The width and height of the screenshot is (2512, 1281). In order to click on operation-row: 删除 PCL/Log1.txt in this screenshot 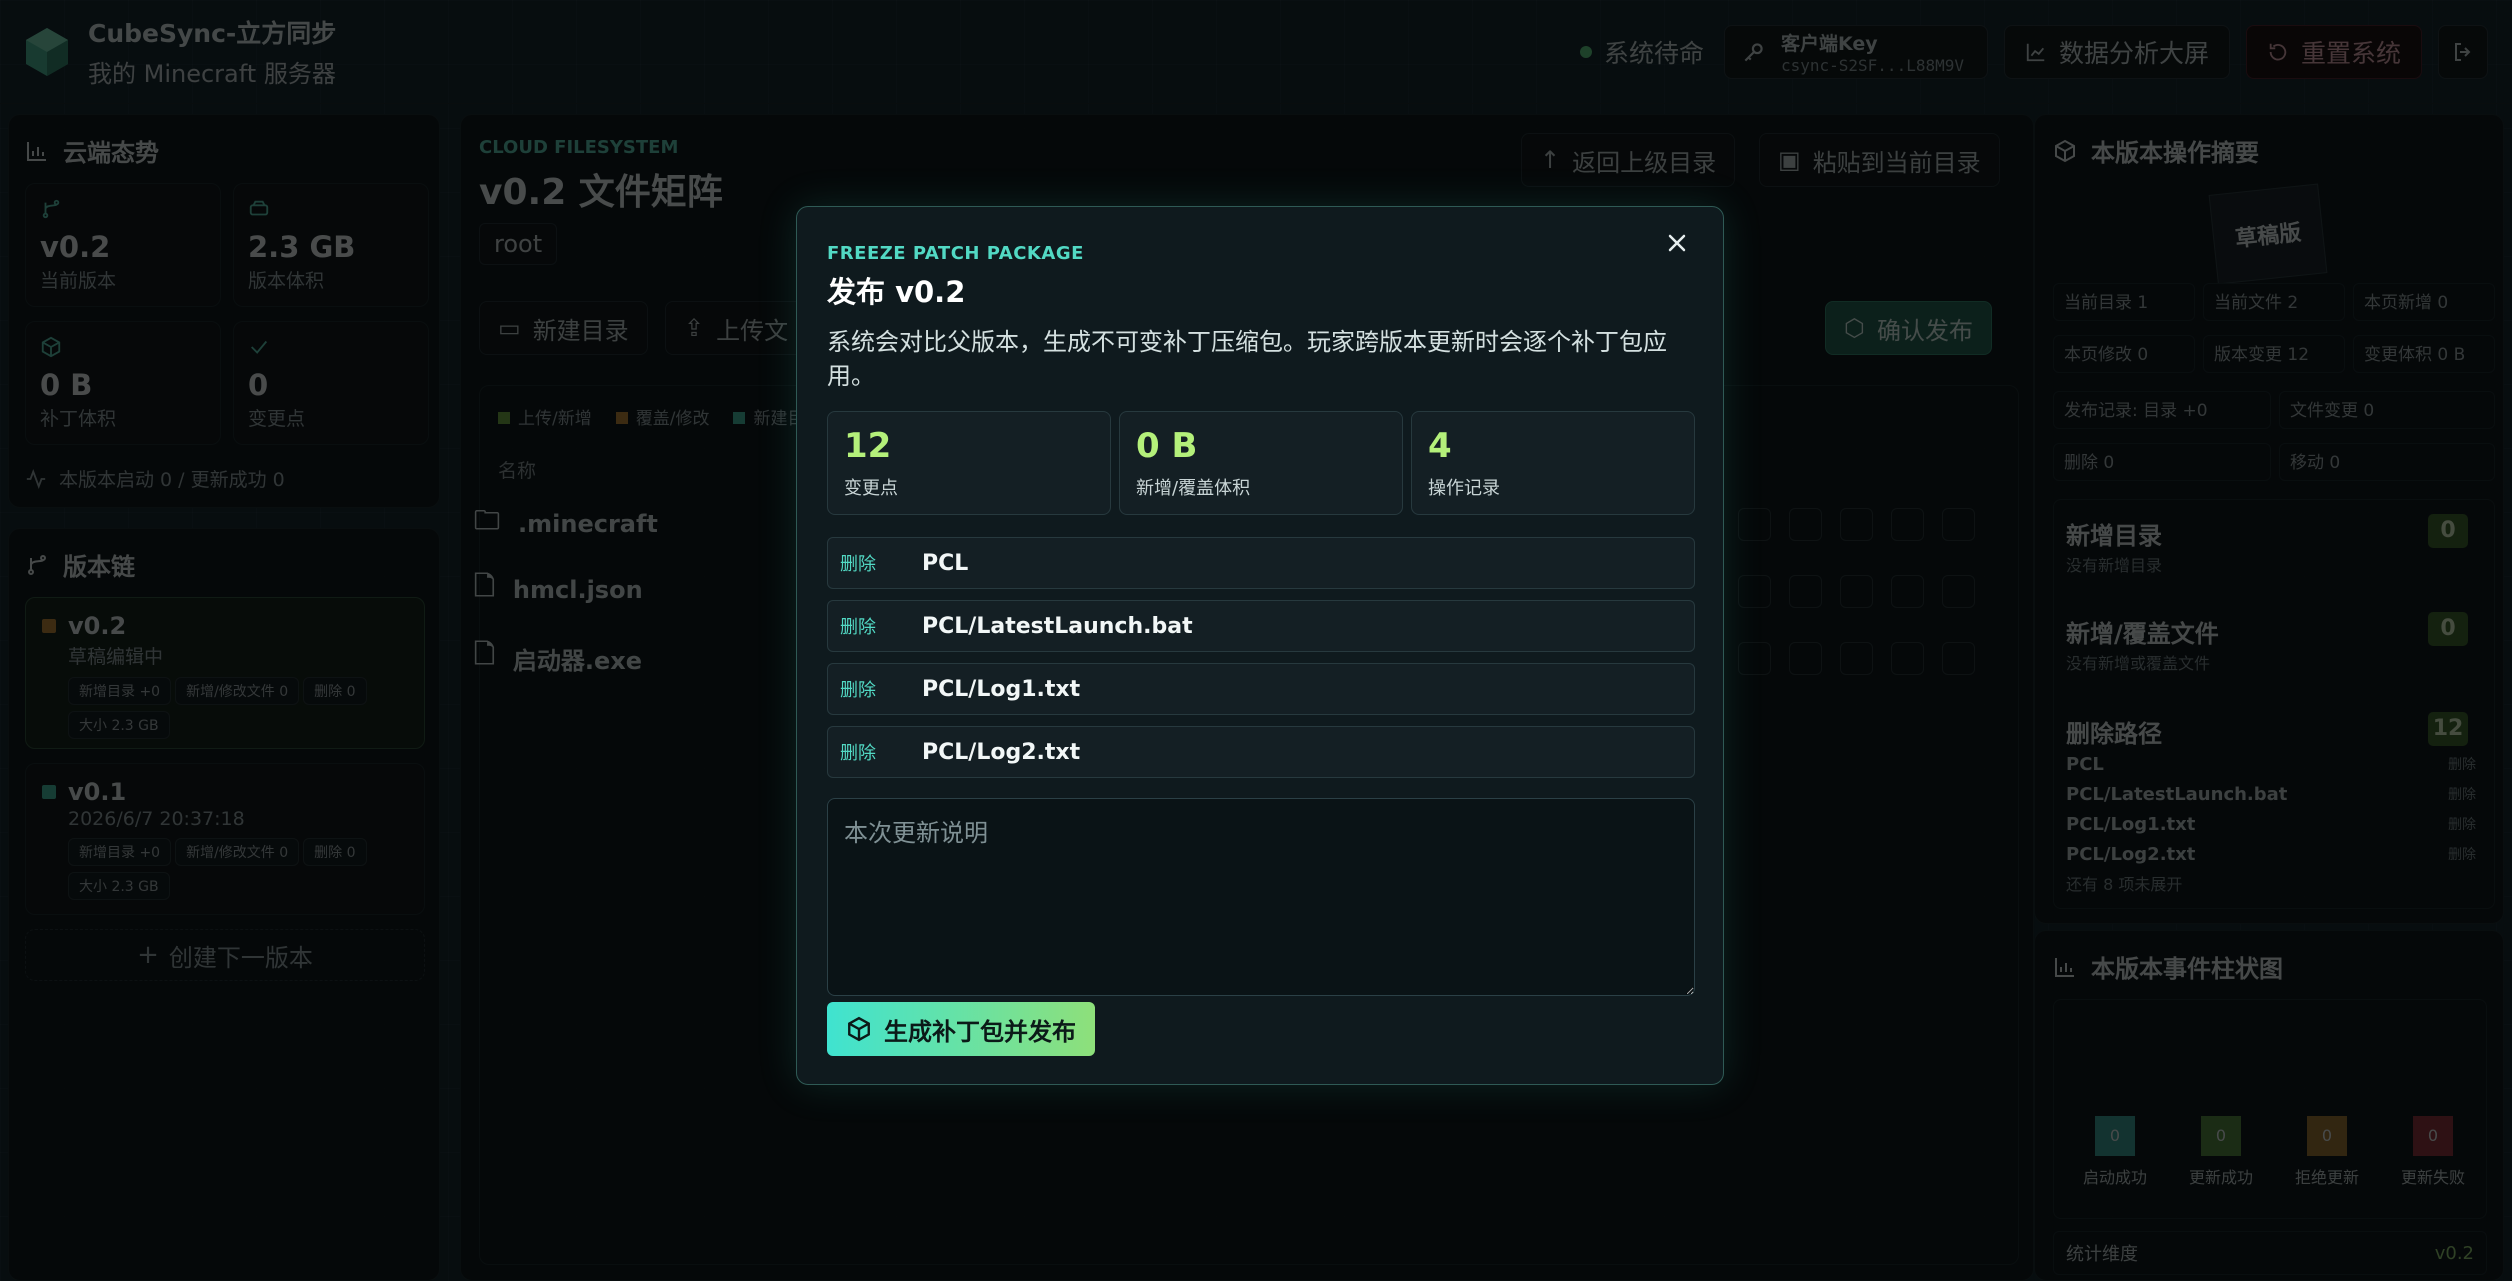, I will do `click(1261, 689)`.